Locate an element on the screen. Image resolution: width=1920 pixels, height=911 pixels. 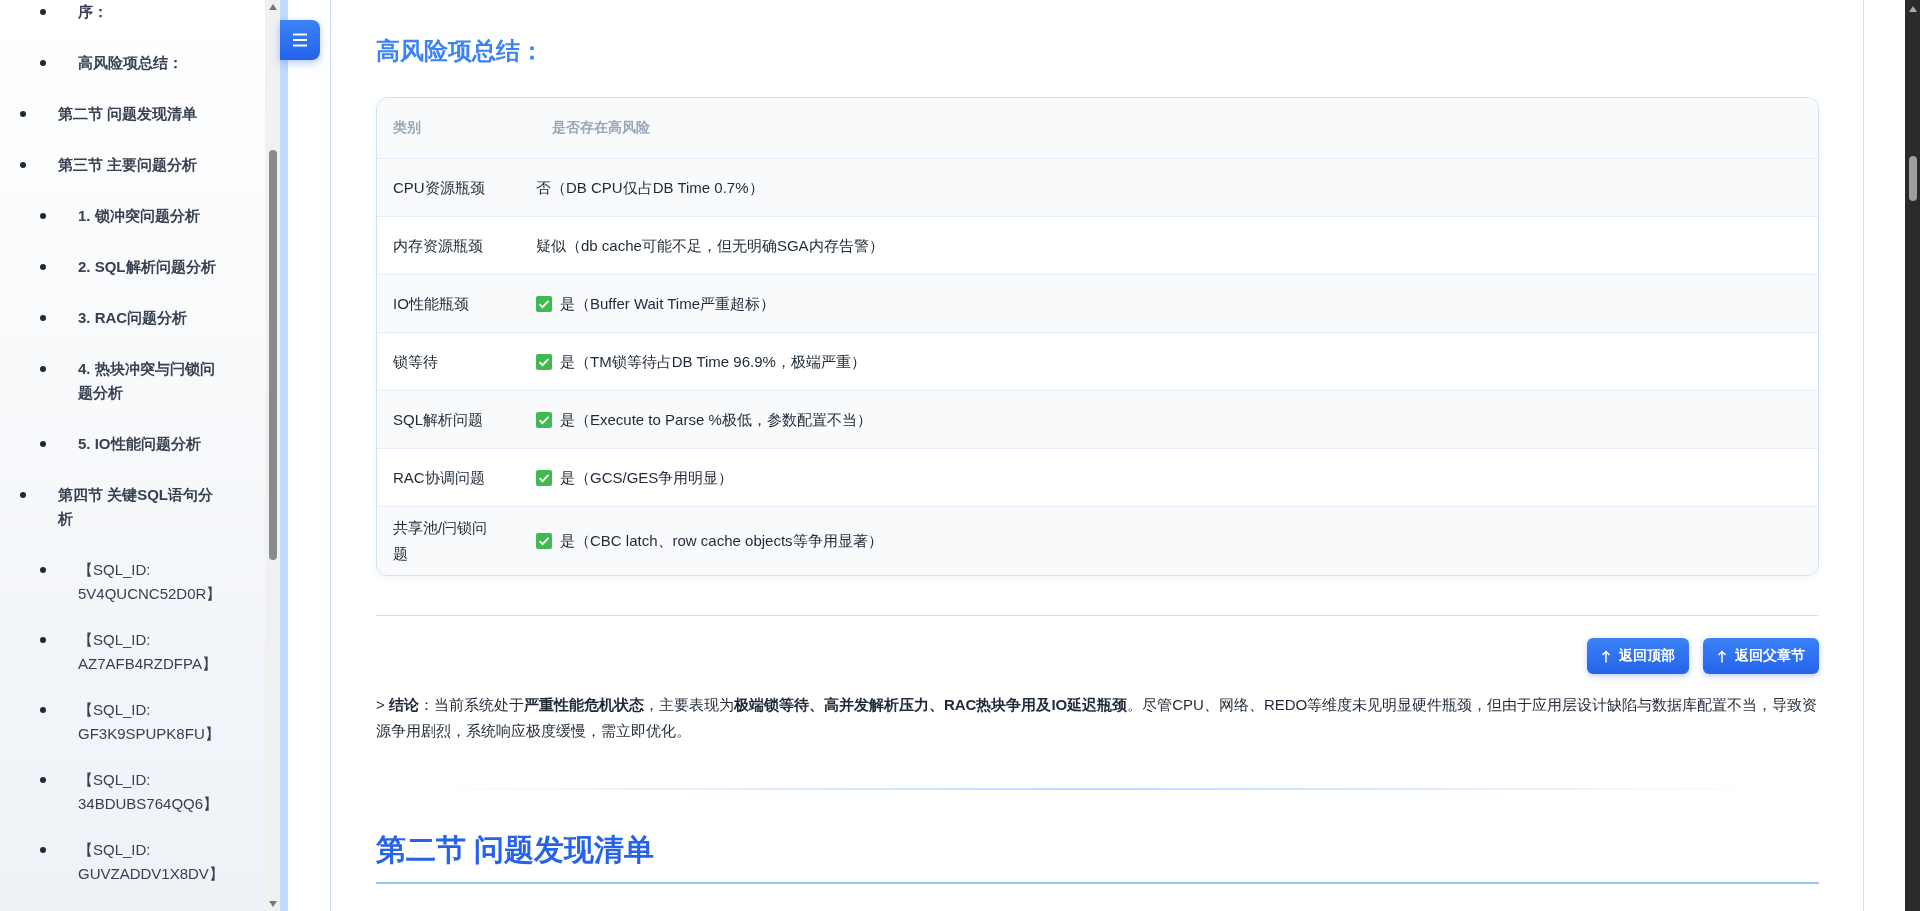
sidebar-link: 高风险项总结： is located at coordinates (153, 63).